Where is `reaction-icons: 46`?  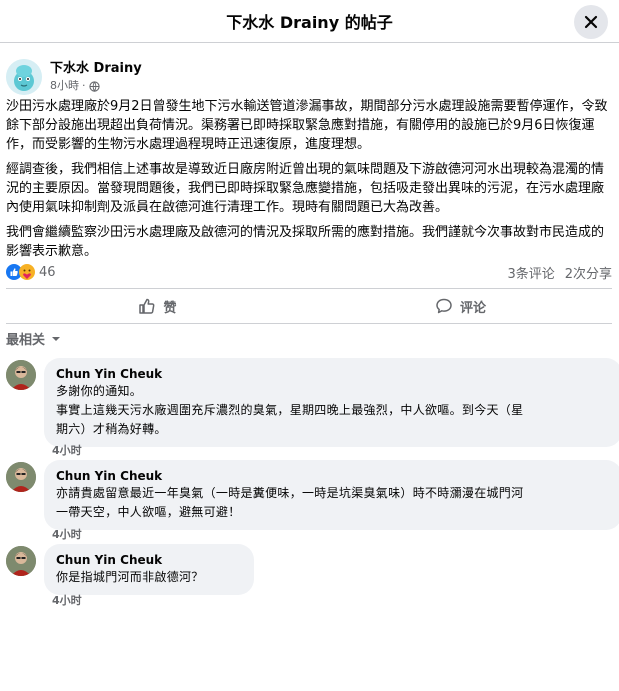 reaction-icons: 46 is located at coordinates (31, 272).